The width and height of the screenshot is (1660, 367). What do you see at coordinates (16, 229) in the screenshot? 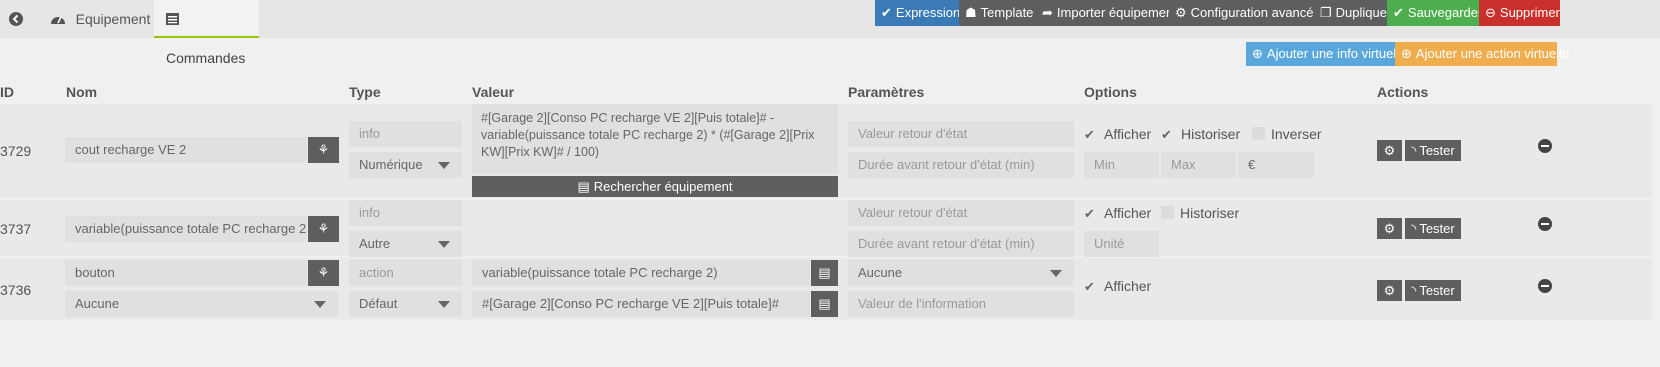
I see `cmd-id: 3737` at bounding box center [16, 229].